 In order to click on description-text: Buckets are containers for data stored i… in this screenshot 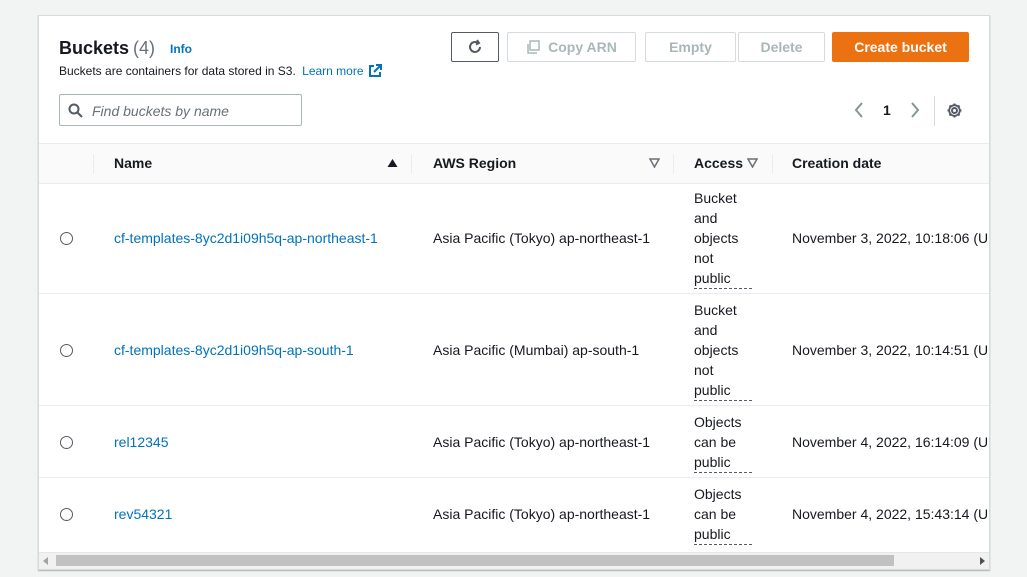, I will do `click(177, 71)`.